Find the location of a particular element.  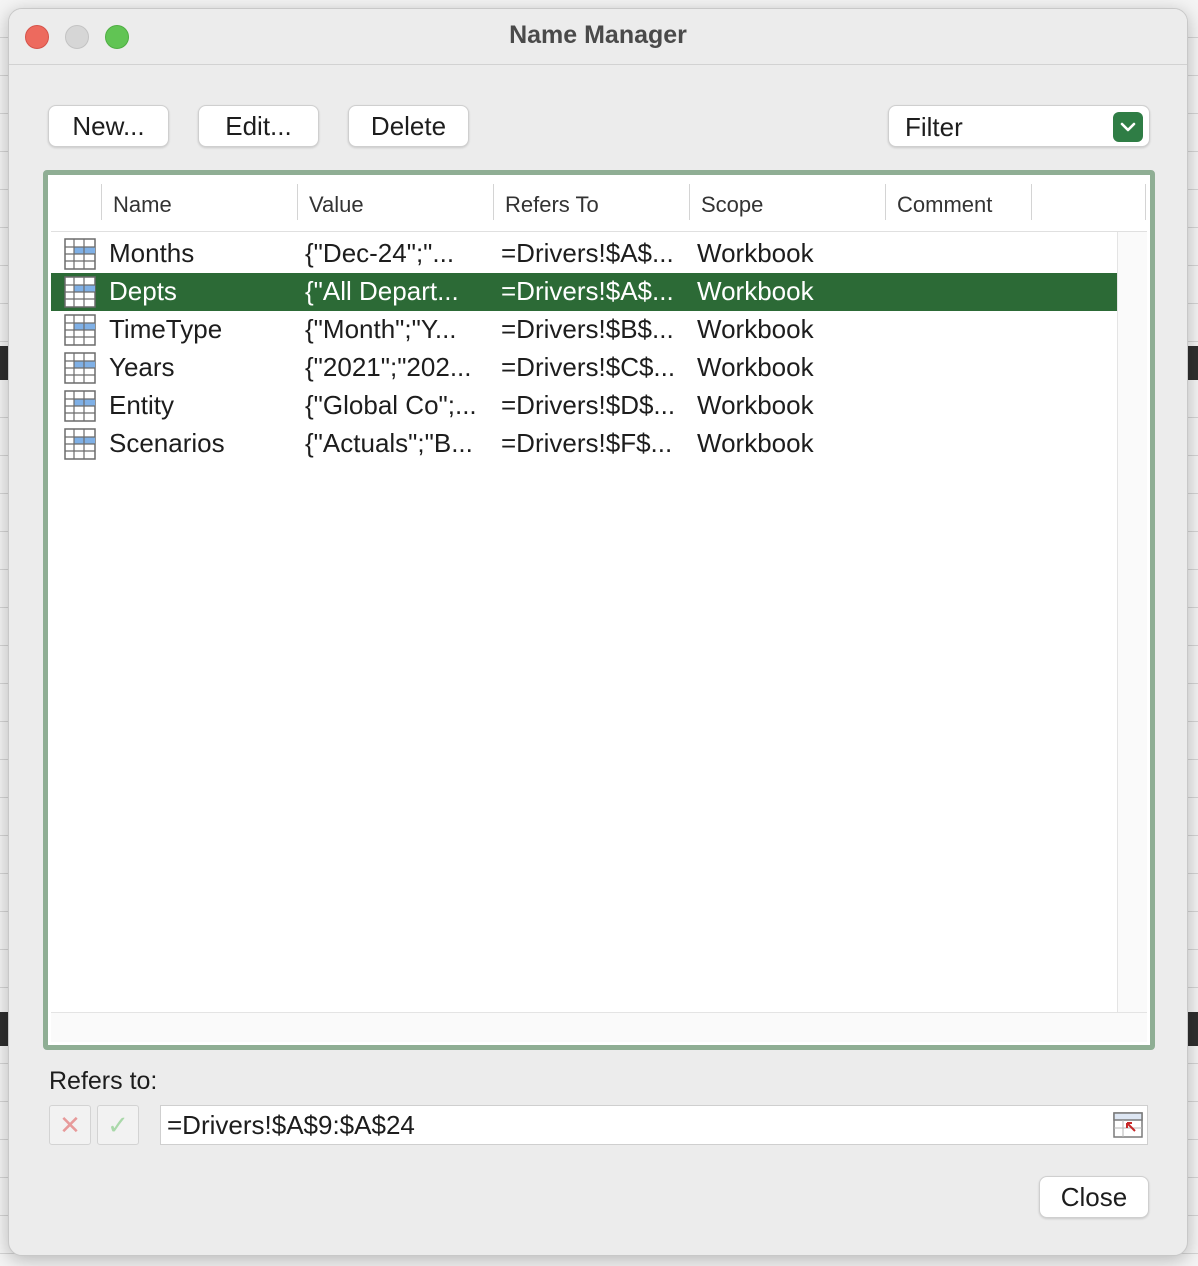

name-cell: Months is located at coordinates (152, 253).